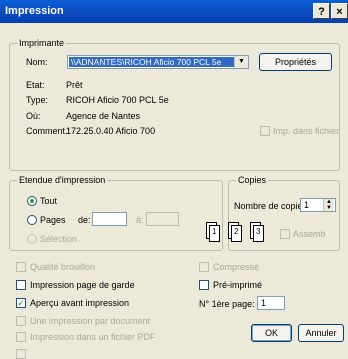  What do you see at coordinates (339, 11) in the screenshot?
I see `close-button: ×` at bounding box center [339, 11].